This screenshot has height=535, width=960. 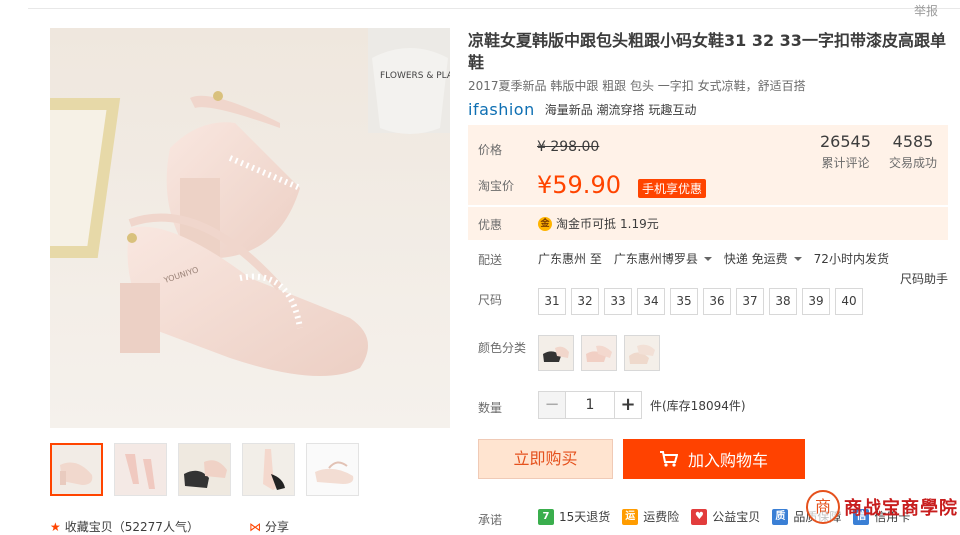 What do you see at coordinates (545, 459) in the screenshot?
I see `buy-now-button: 立即购买` at bounding box center [545, 459].